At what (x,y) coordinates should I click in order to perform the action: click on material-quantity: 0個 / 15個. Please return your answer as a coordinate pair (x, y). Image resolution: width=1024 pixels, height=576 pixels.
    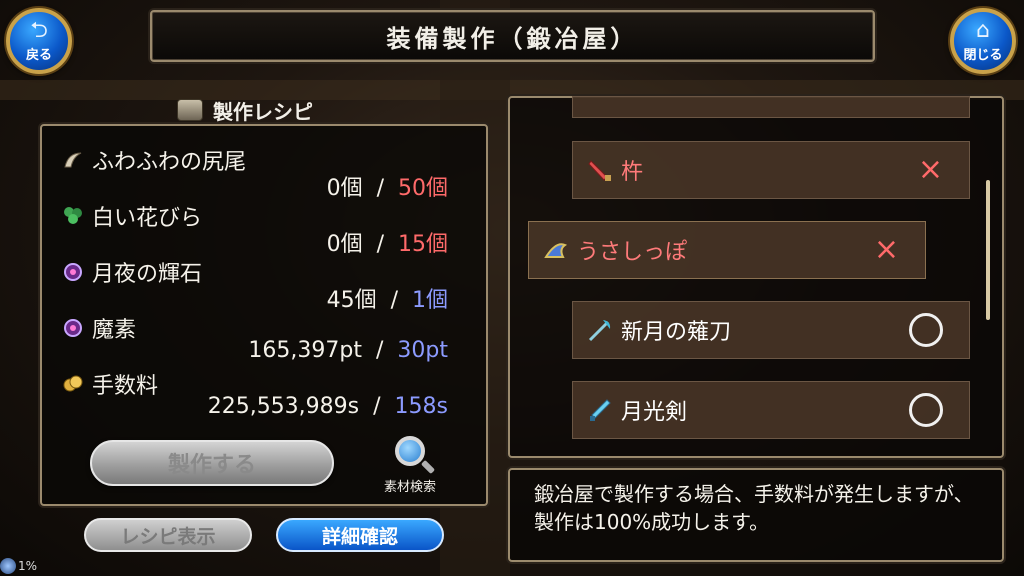
    Looking at the image, I should click on (387, 244).